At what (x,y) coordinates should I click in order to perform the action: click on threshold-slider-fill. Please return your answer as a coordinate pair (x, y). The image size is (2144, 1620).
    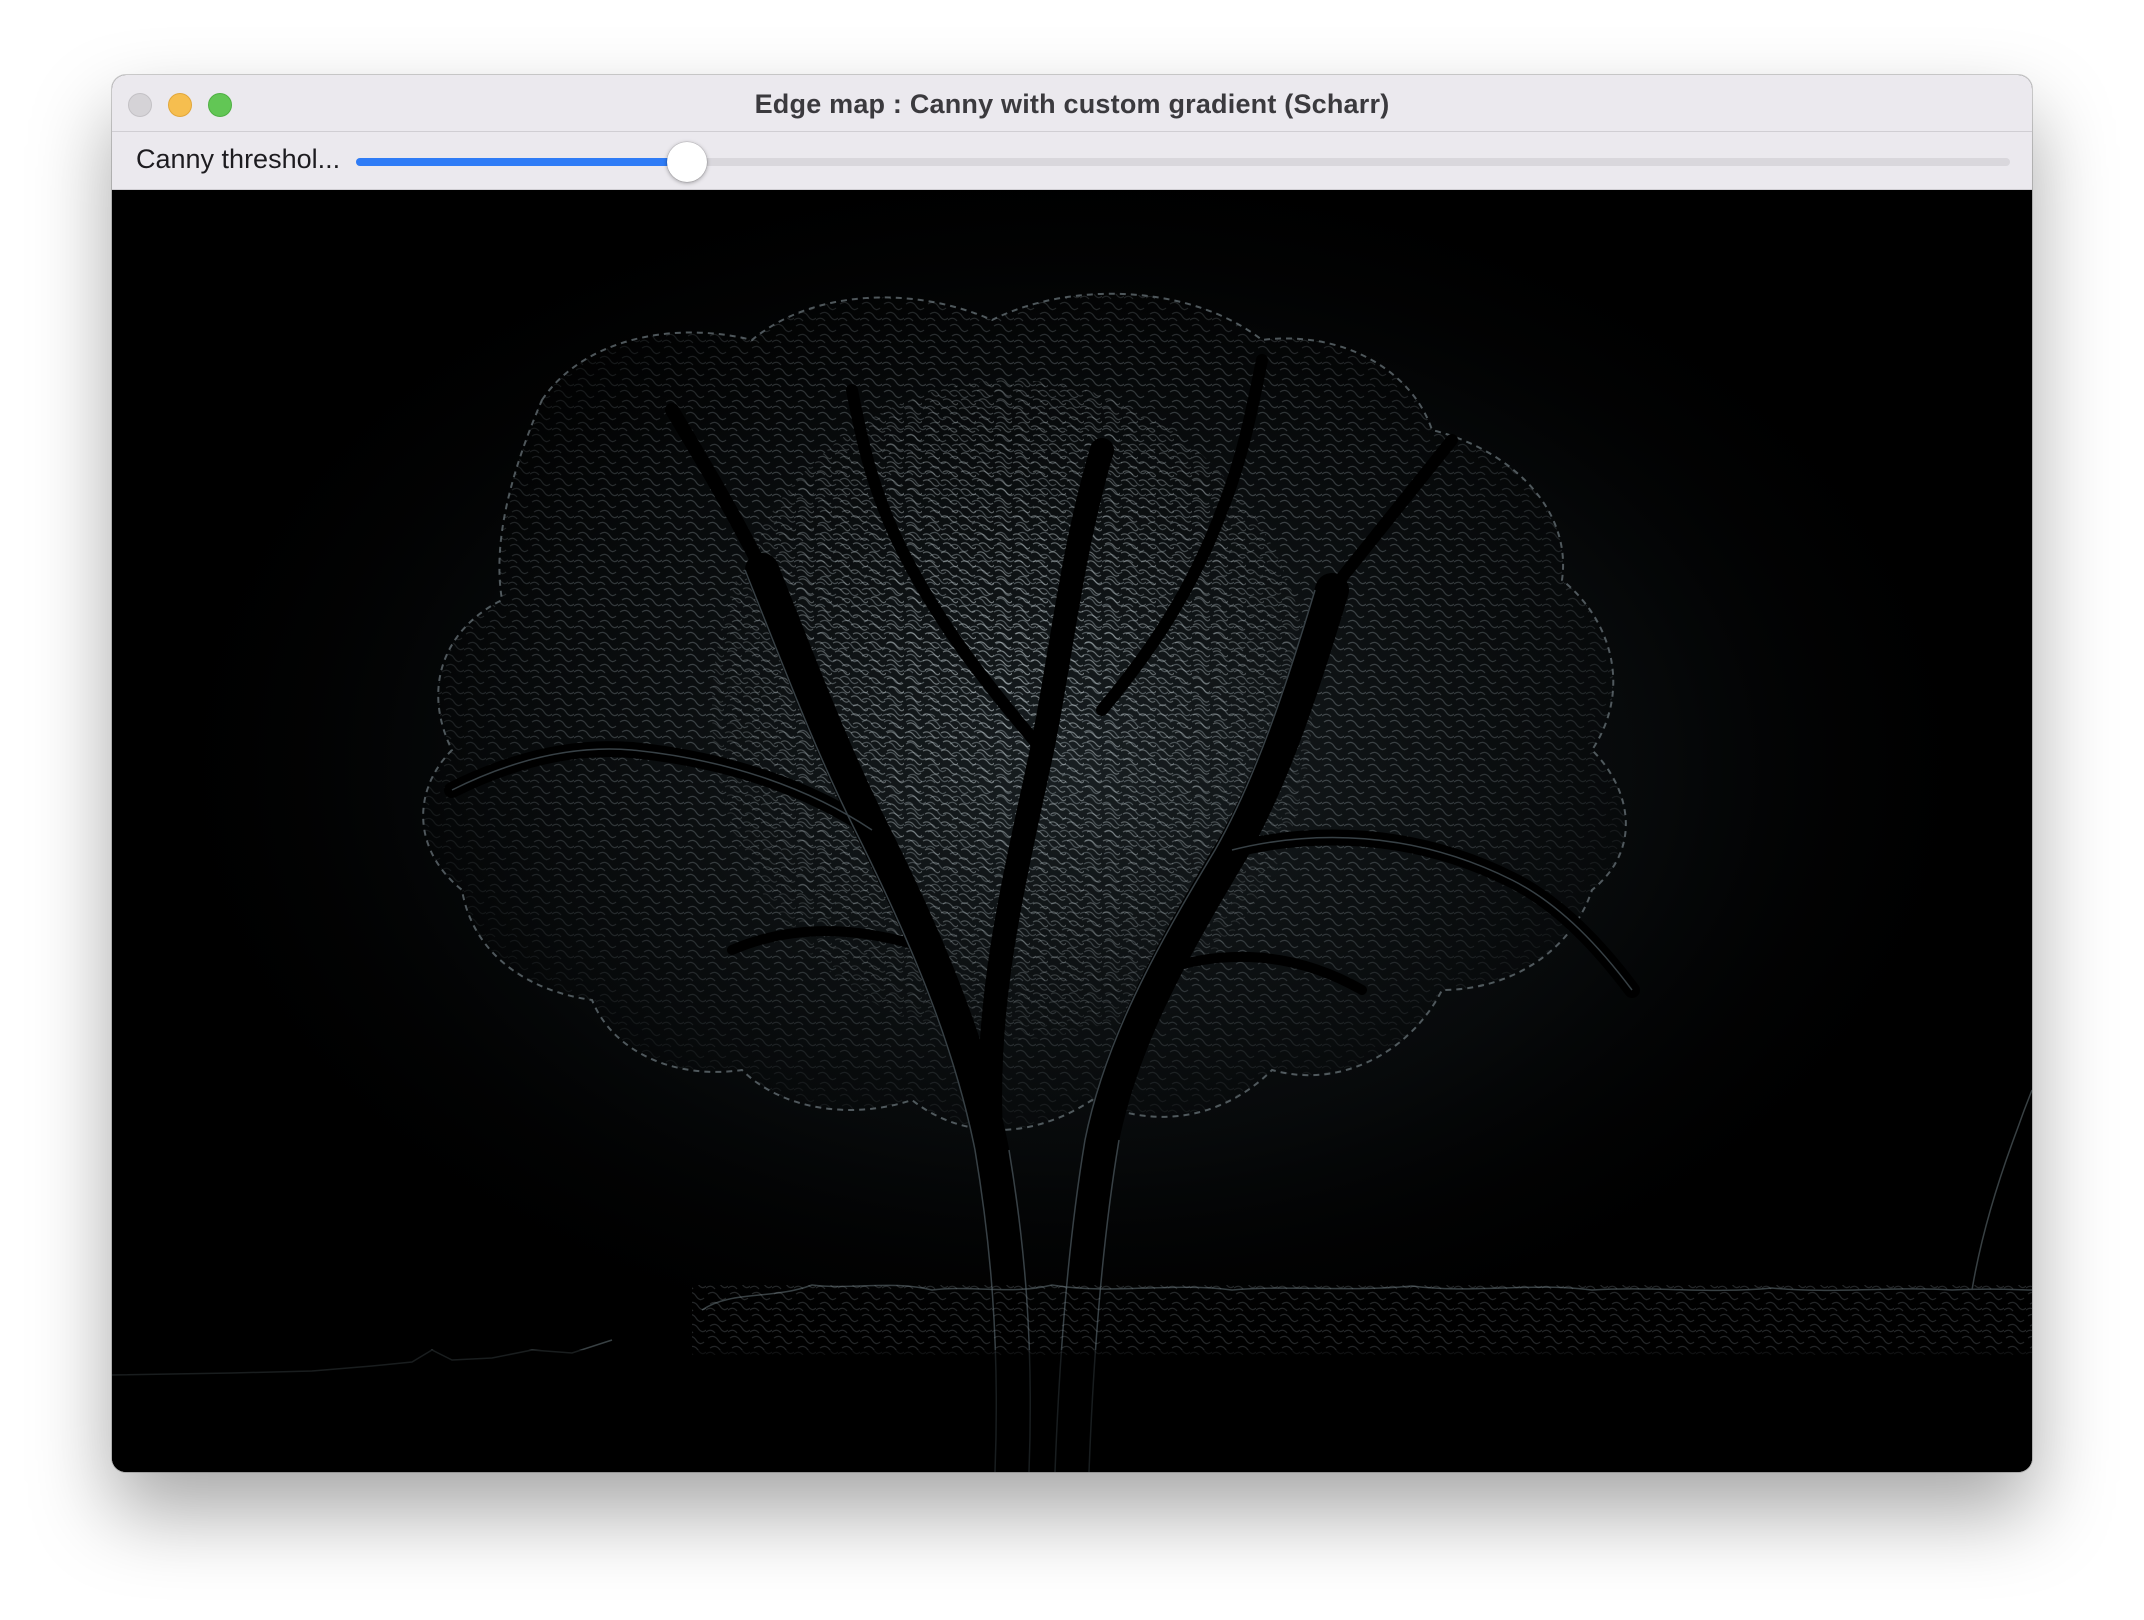
    Looking at the image, I should click on (521, 162).